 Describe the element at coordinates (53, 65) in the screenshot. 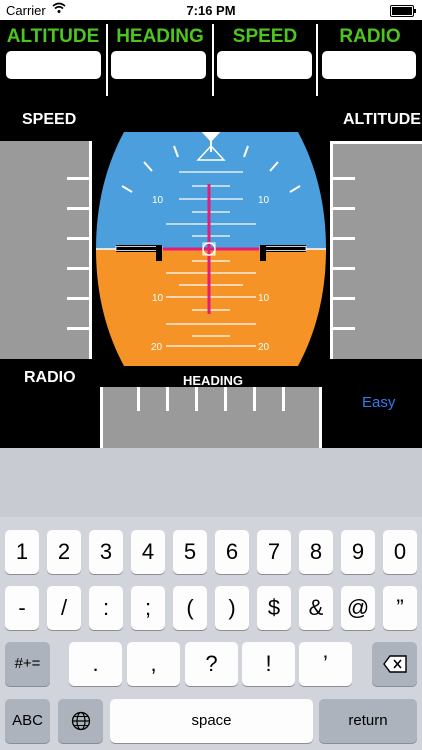

I see `altitude-input` at that location.